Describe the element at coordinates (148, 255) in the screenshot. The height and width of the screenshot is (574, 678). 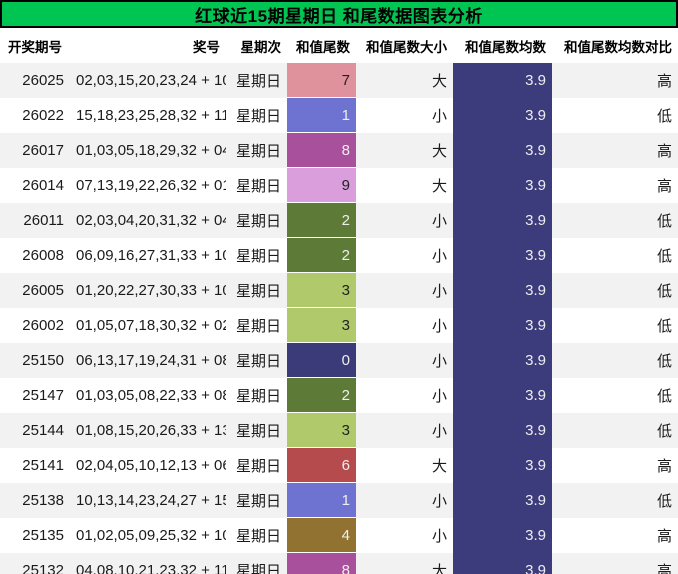
I see `numbers-cell: 06,09,16,27,31,33 + 10` at that location.